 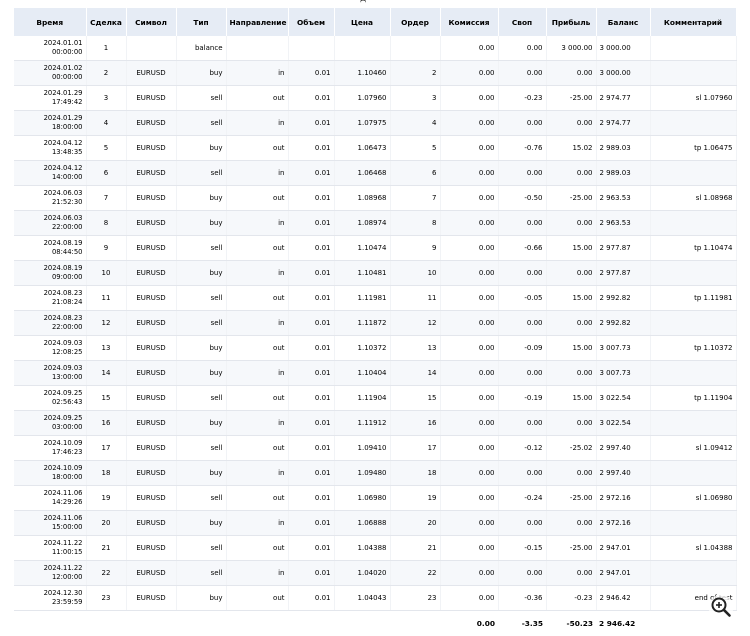 I want to click on deal-deal-number: 11, so click(x=106, y=298).